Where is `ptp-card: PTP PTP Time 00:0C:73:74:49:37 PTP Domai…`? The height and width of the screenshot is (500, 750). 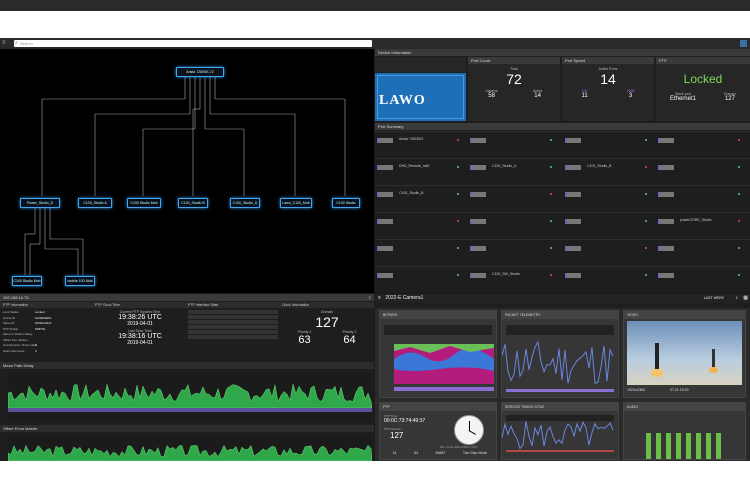 ptp-card: PTP PTP Time 00:0C:73:74:49:37 PTP Domai… is located at coordinates (438, 431).